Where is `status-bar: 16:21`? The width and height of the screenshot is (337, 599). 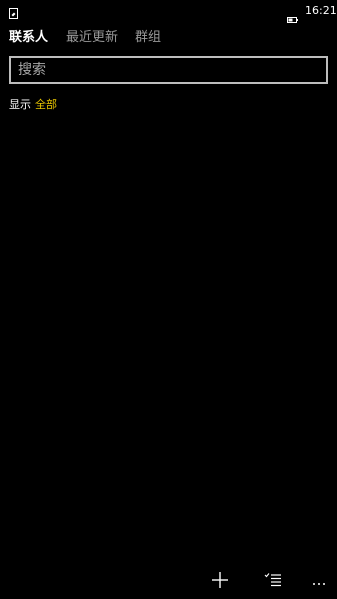 status-bar: 16:21 is located at coordinates (168, 11).